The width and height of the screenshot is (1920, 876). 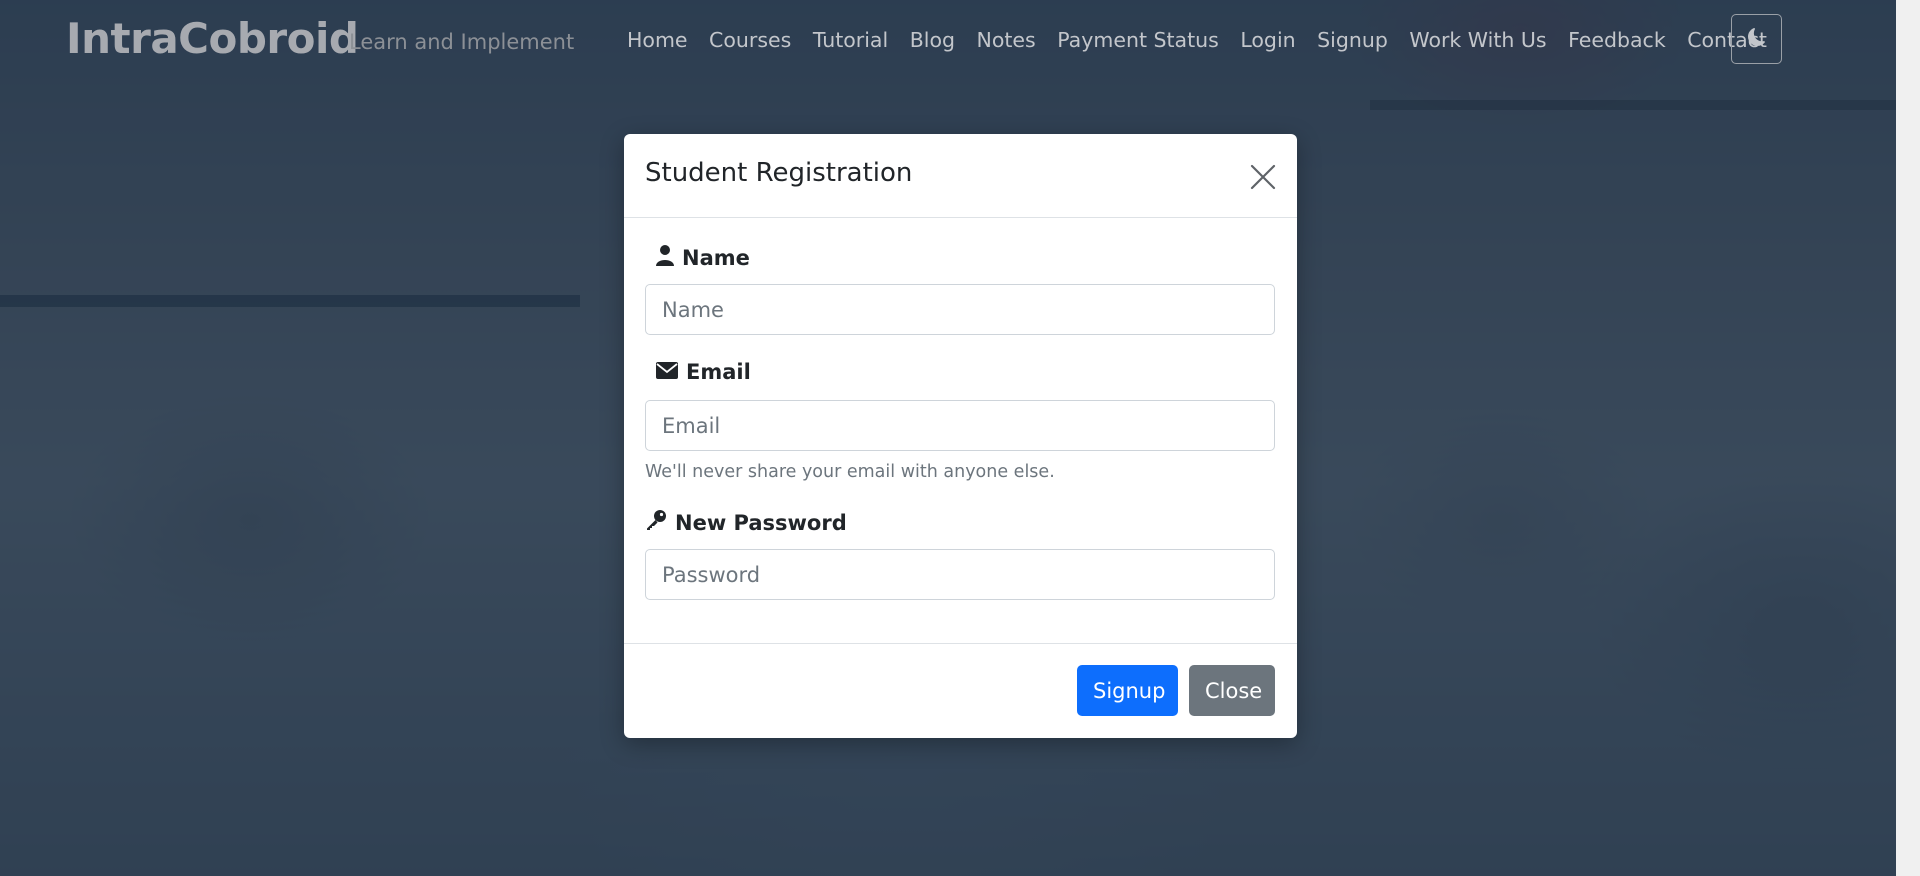 I want to click on password-input, so click(x=960, y=574).